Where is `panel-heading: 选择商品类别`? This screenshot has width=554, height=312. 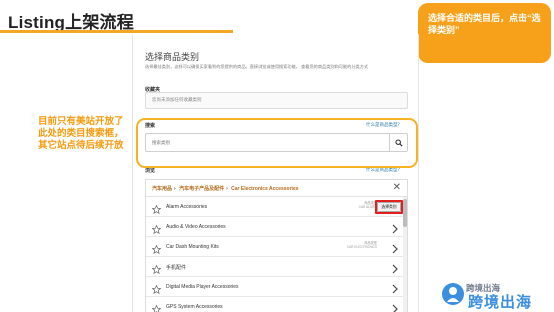 panel-heading: 选择商品类别 is located at coordinates (172, 57).